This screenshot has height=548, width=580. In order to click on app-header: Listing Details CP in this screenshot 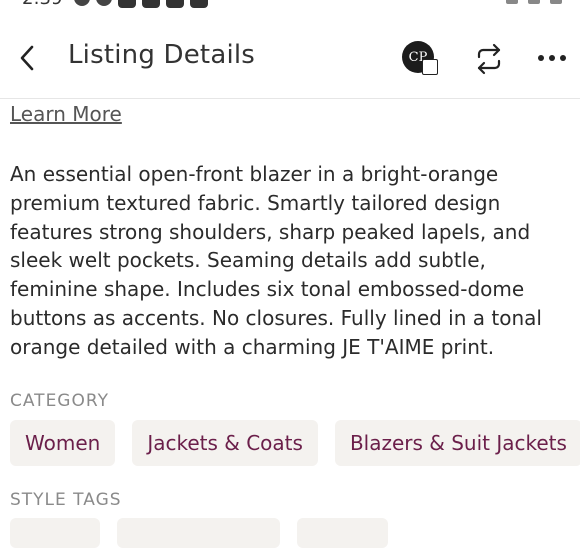, I will do `click(290, 59)`.